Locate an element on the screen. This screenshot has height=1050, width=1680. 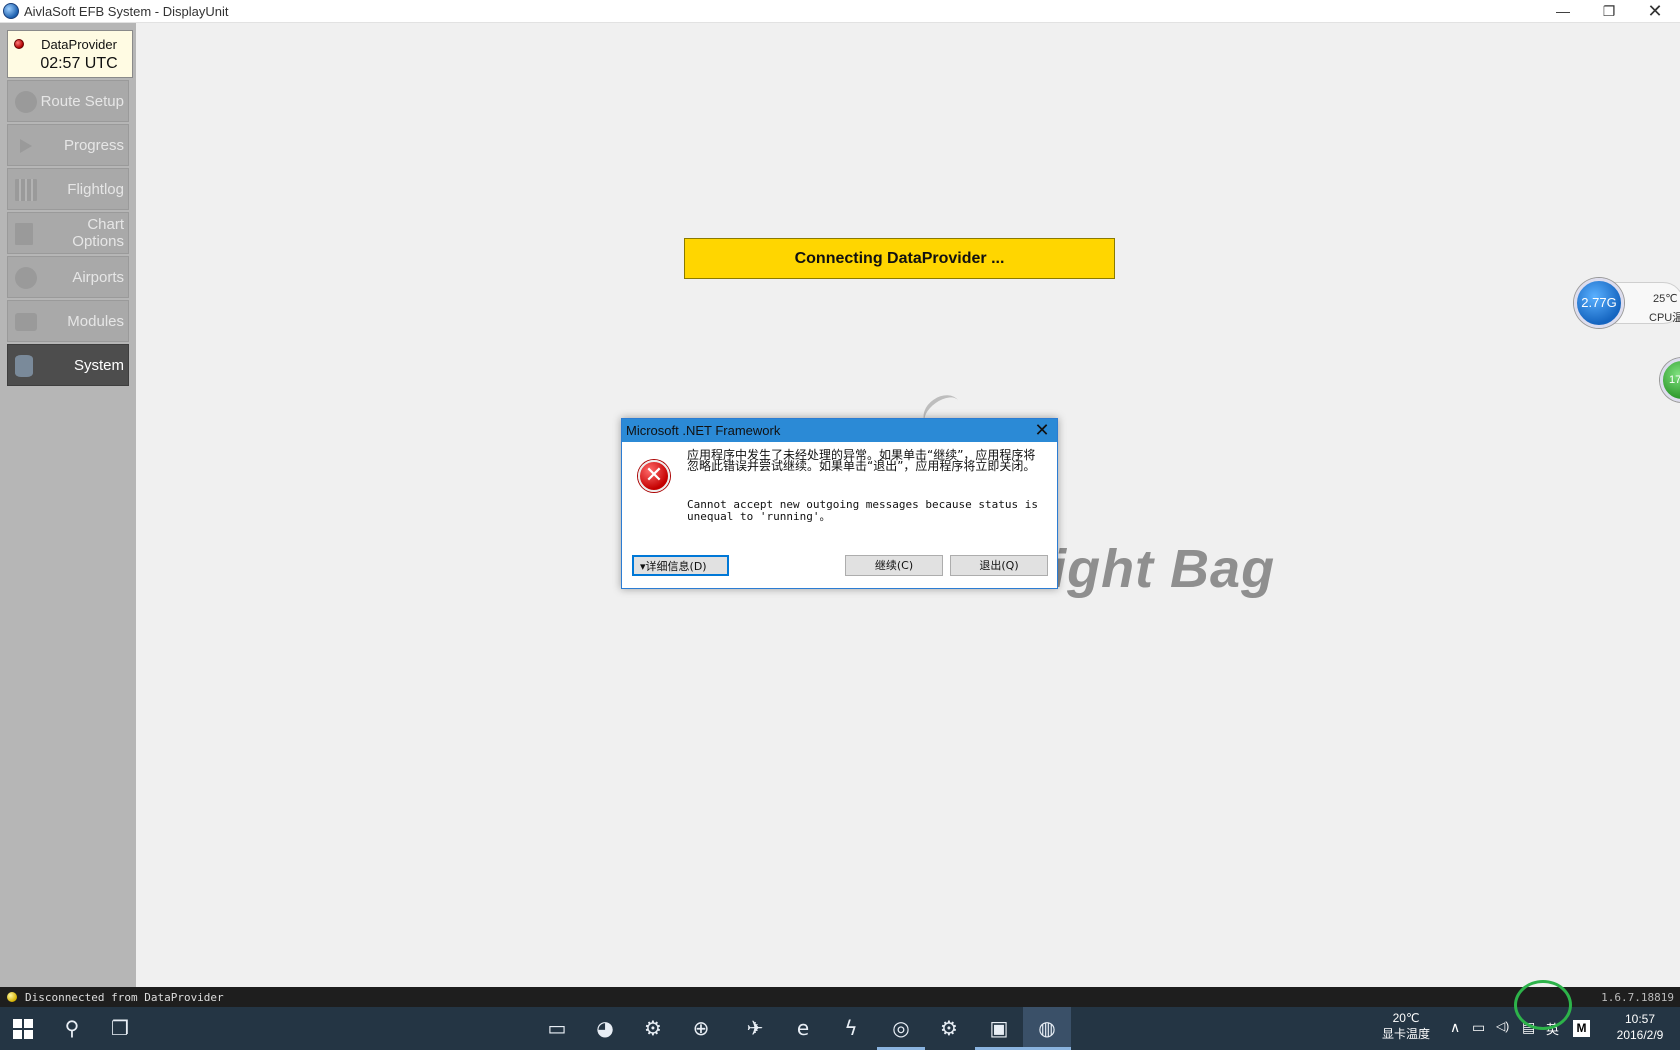
sidebar-item-system: System is located at coordinates (68, 365).